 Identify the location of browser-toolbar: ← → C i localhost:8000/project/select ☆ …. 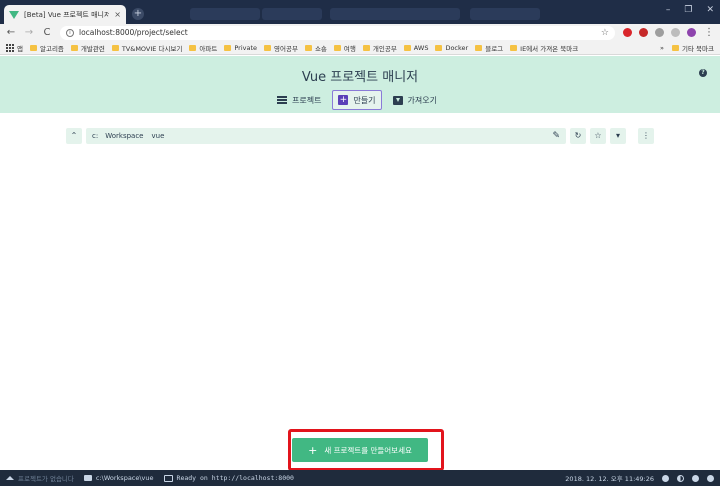
(360, 32).